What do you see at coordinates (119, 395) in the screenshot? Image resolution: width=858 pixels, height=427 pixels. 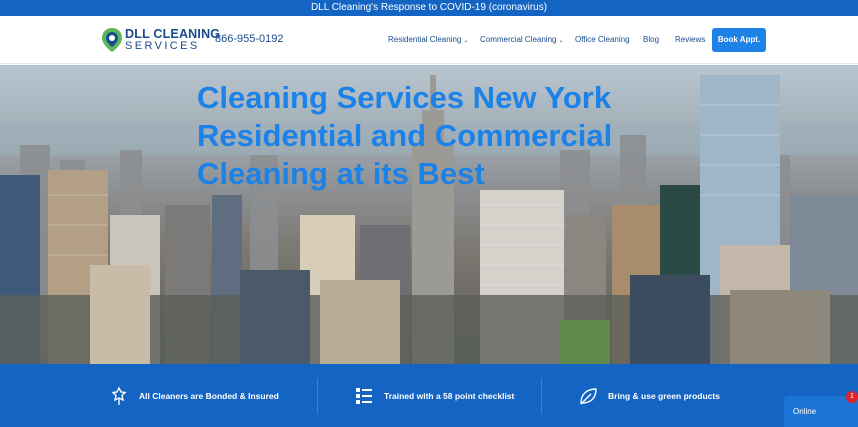 I see `badge-icon` at bounding box center [119, 395].